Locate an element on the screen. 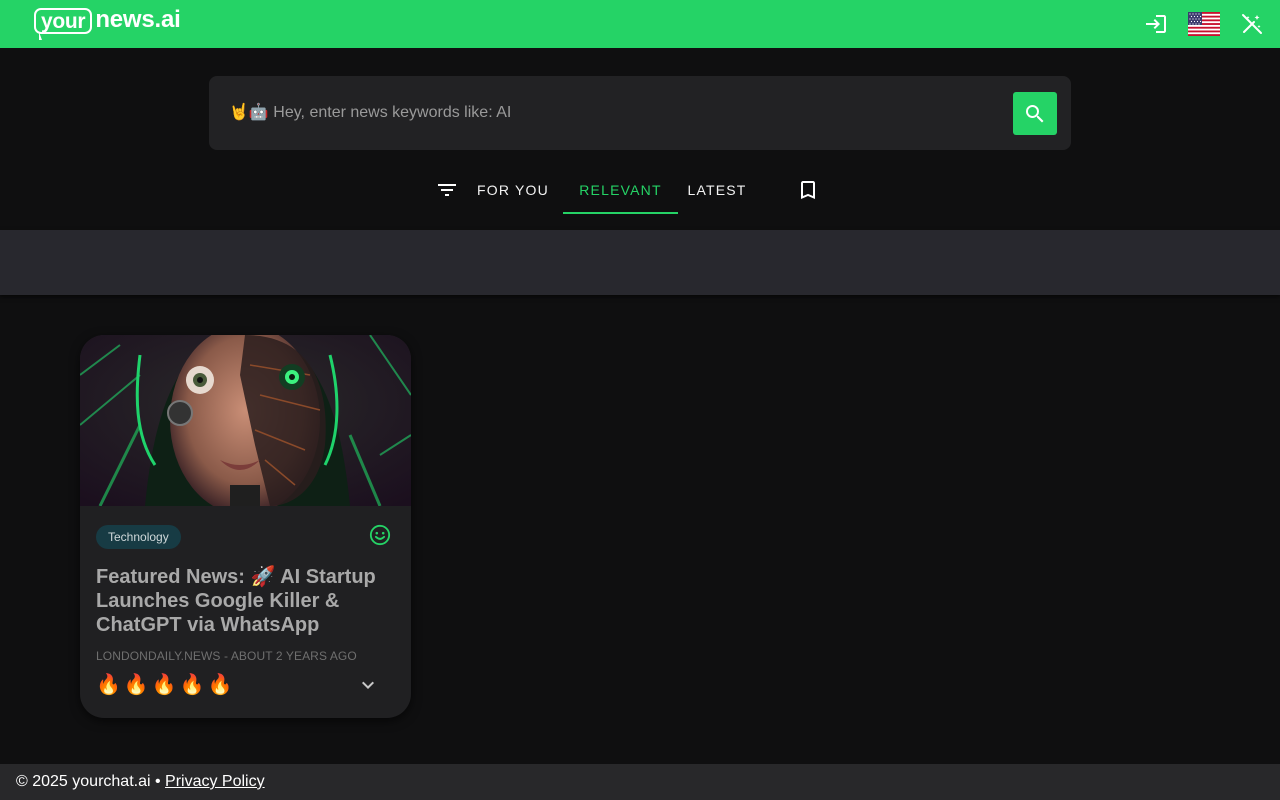 Image resolution: width=1280 pixels, height=800 pixels. top-app-bar: your news.ai is located at coordinates (640, 24).